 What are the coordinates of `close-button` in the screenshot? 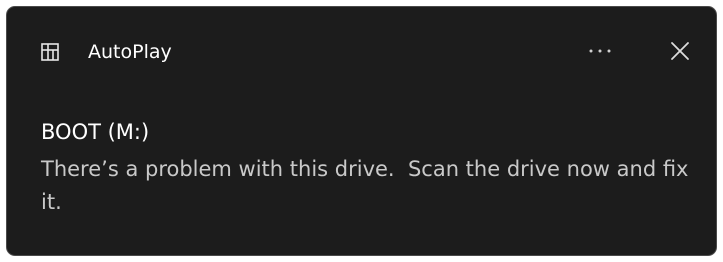 It's located at (680, 51).